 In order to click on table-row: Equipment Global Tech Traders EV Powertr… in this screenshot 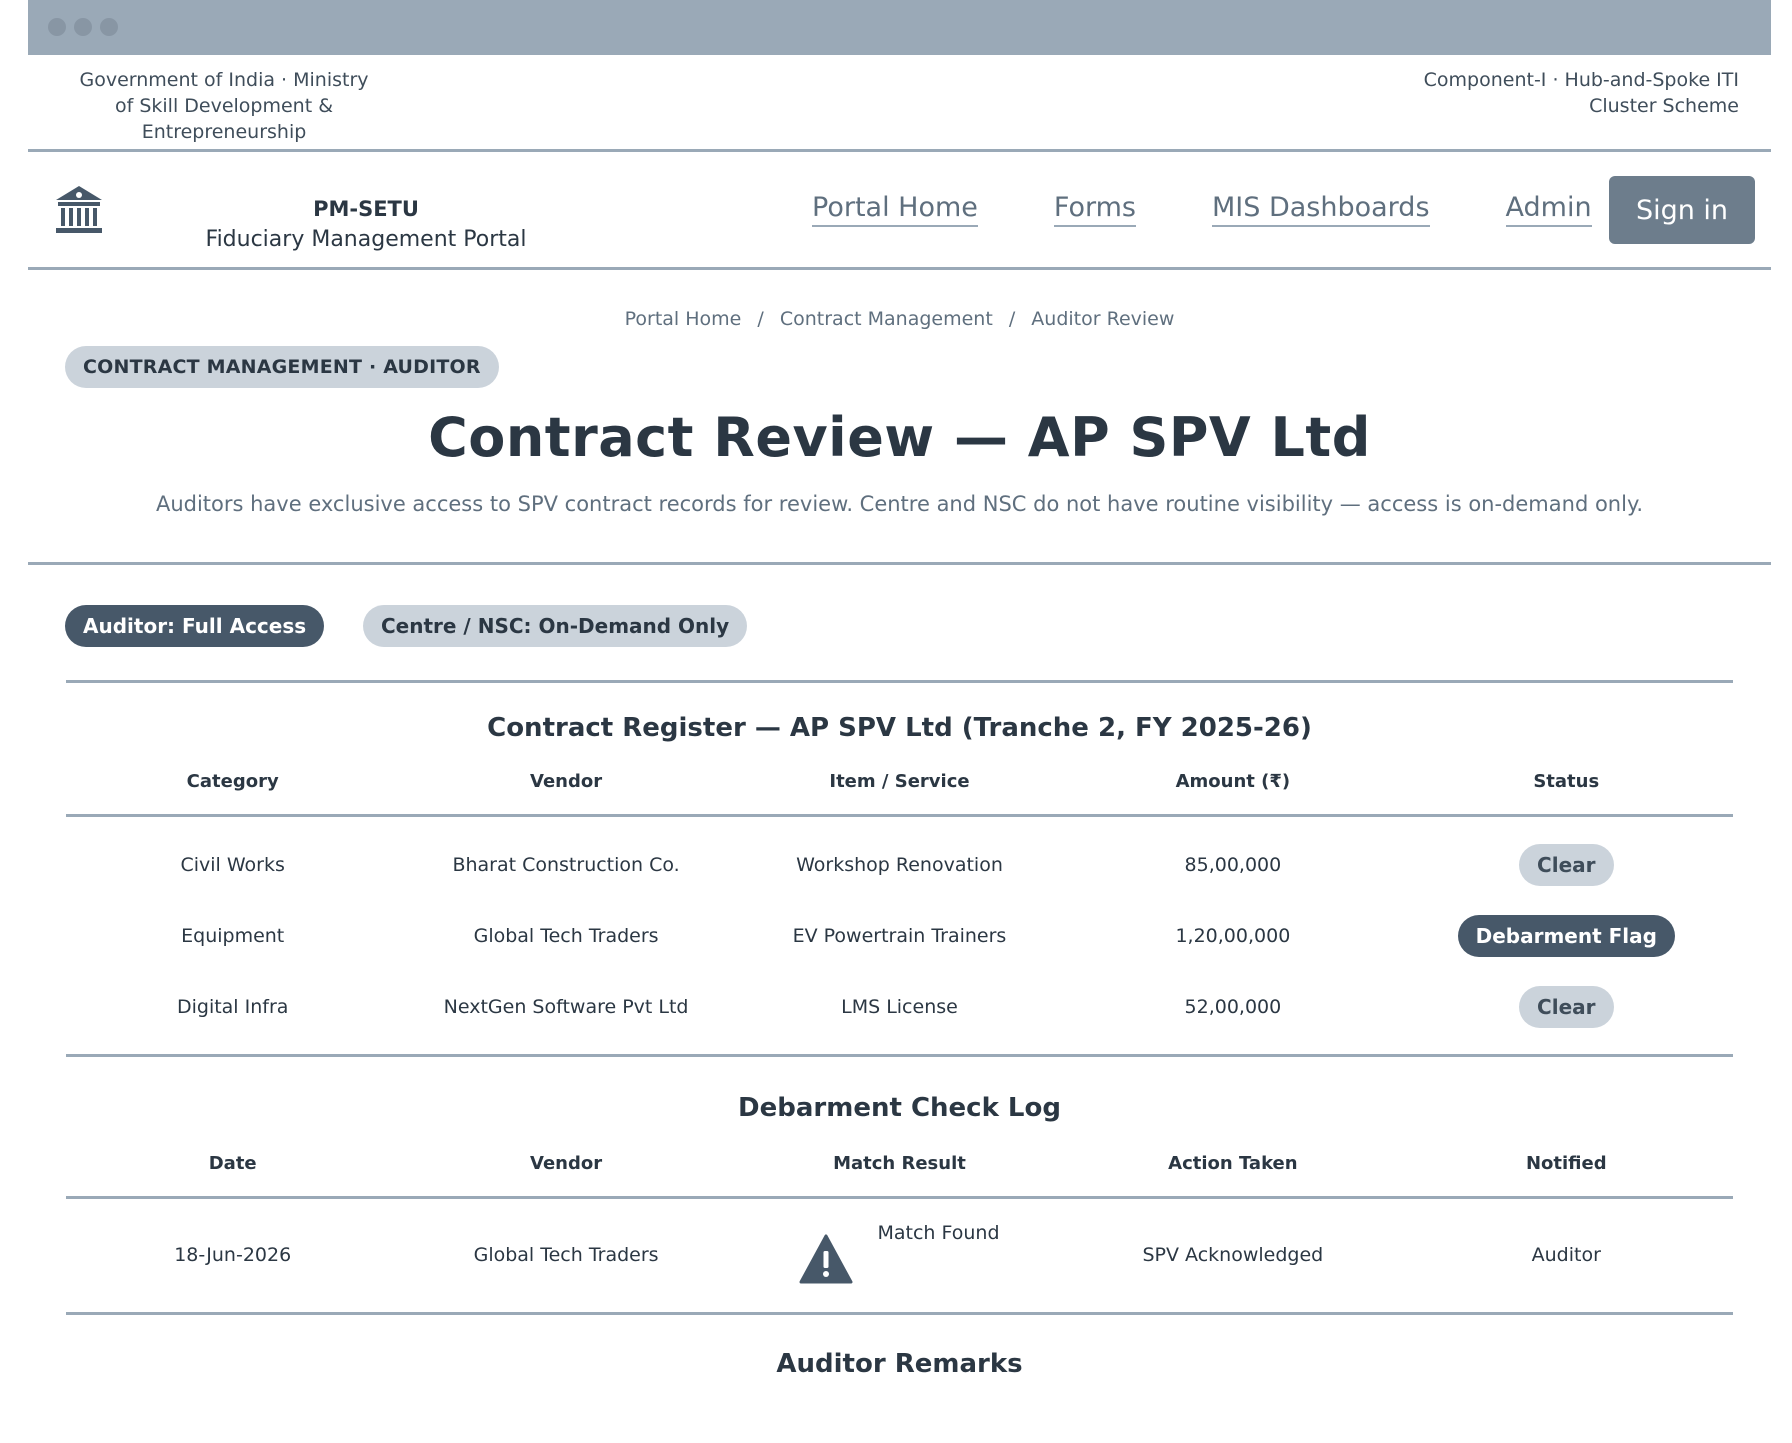, I will do `click(899, 935)`.